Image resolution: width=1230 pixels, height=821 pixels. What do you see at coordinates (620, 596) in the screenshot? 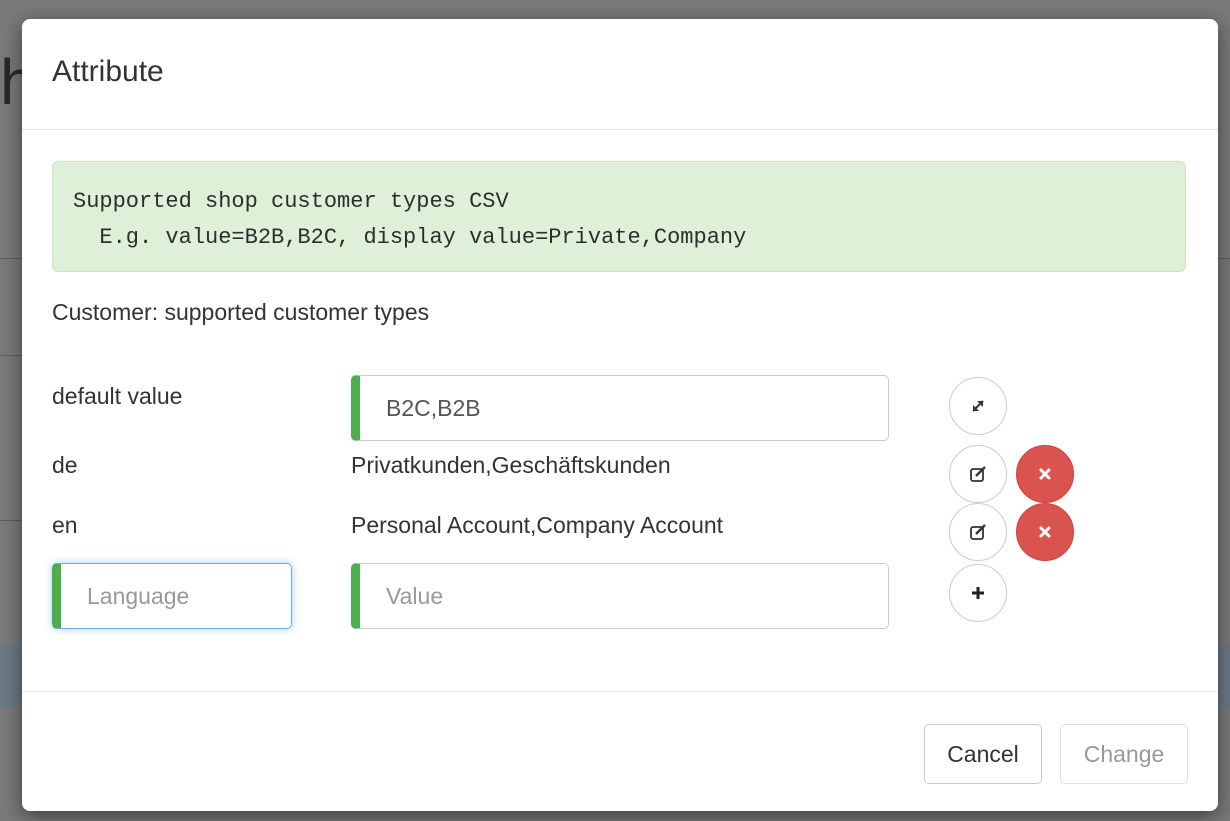
I see `value-input` at bounding box center [620, 596].